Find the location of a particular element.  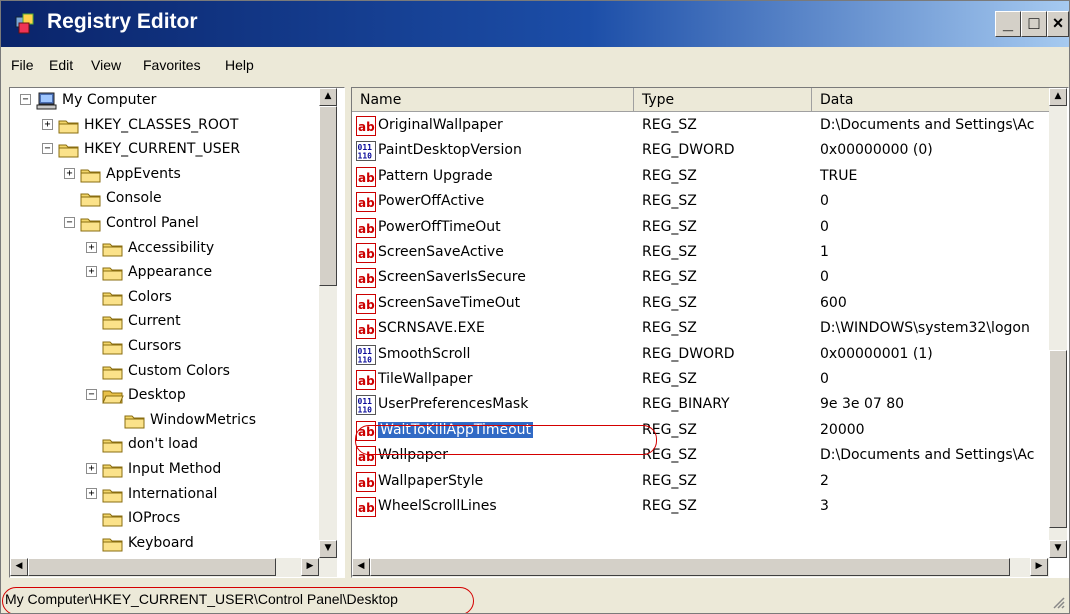

binary-value-icon: 011 110 is located at coordinates (366, 151).